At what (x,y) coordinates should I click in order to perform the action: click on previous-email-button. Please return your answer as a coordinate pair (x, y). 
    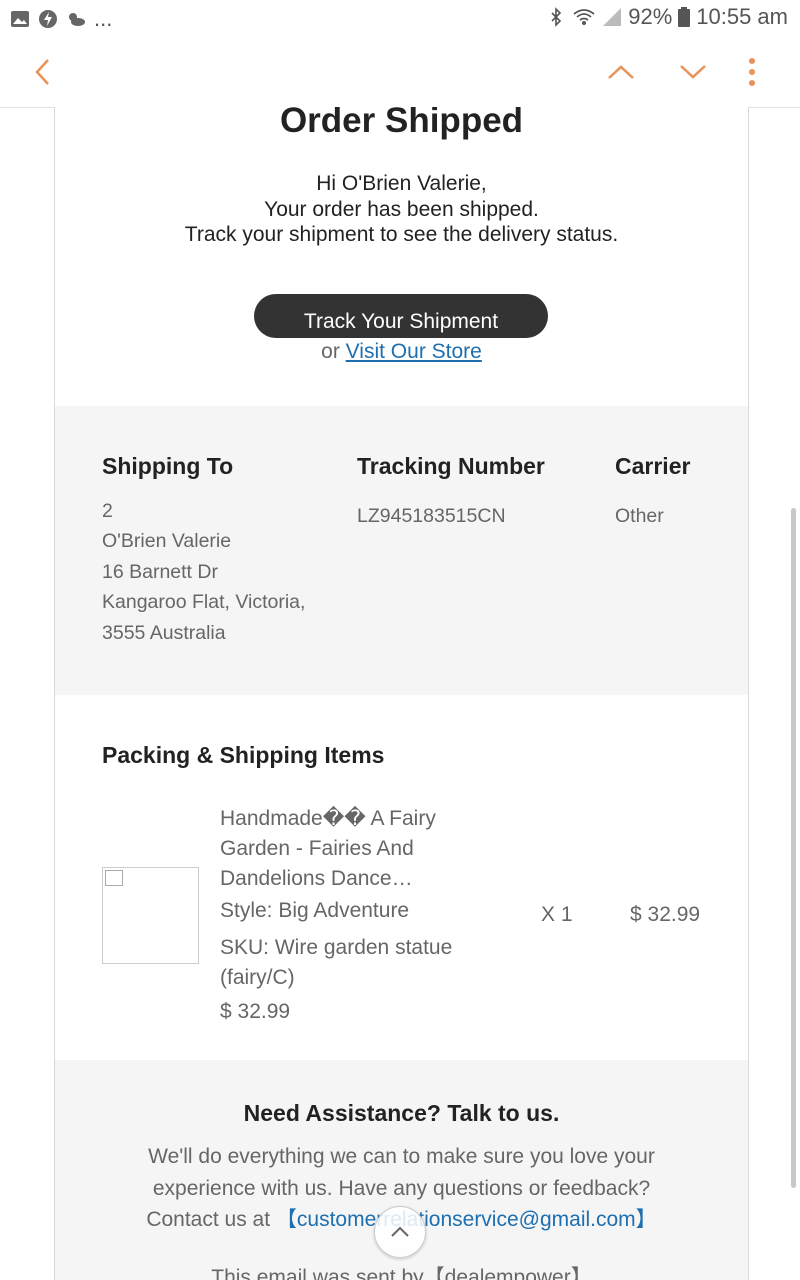
    Looking at the image, I should click on (621, 72).